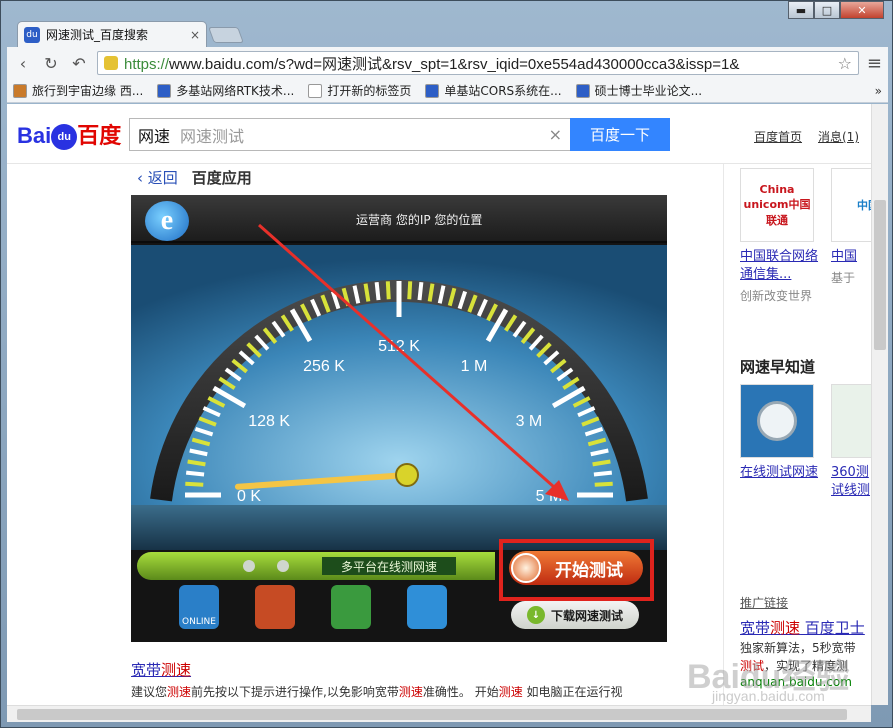  I want to click on back-link: ‹ 返回, so click(157, 177).